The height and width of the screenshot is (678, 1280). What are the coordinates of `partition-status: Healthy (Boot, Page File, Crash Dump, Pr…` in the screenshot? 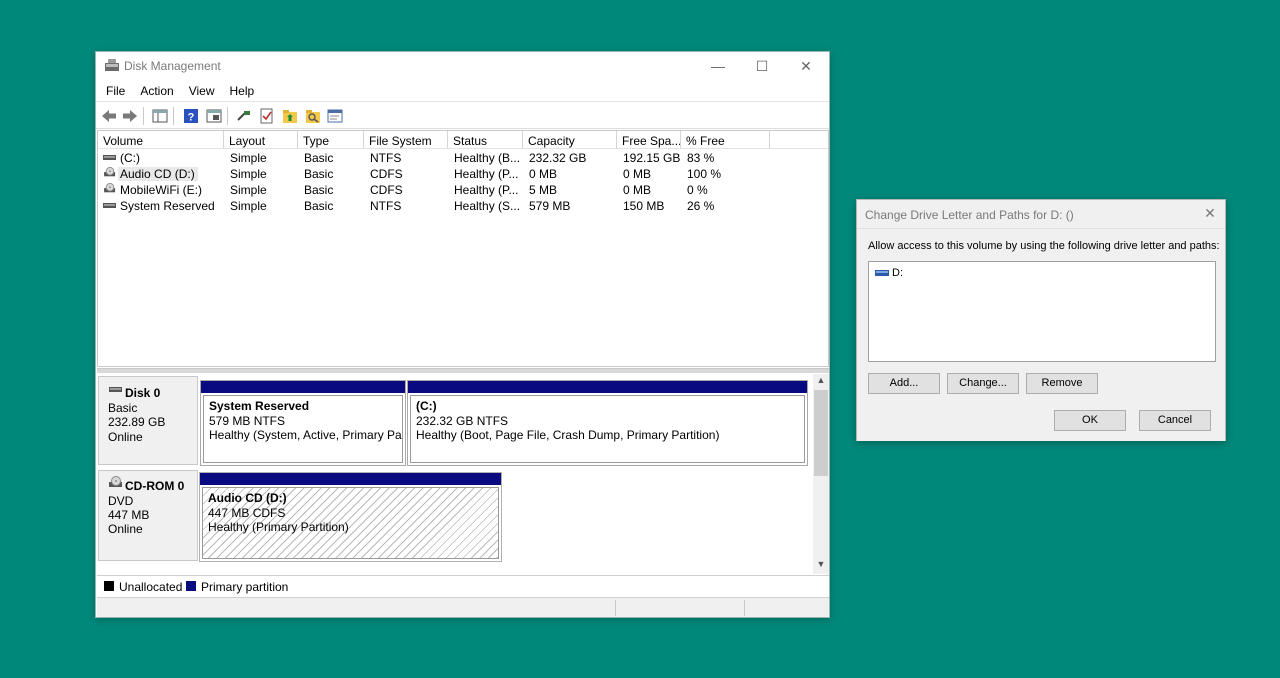 It's located at (568, 435).